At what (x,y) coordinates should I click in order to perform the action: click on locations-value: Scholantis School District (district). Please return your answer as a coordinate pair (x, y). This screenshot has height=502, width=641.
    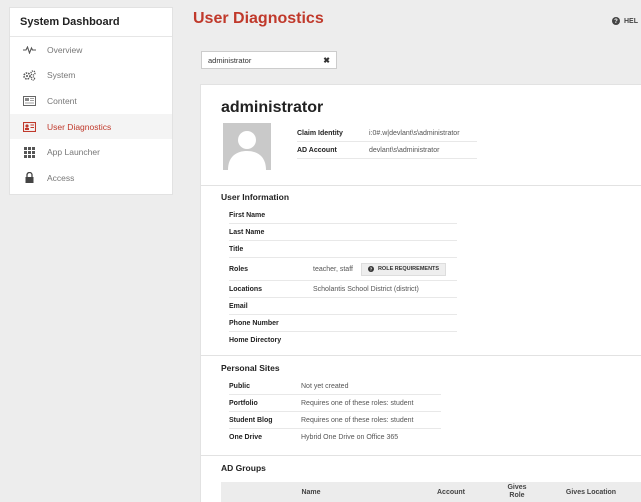
    Looking at the image, I should click on (366, 289).